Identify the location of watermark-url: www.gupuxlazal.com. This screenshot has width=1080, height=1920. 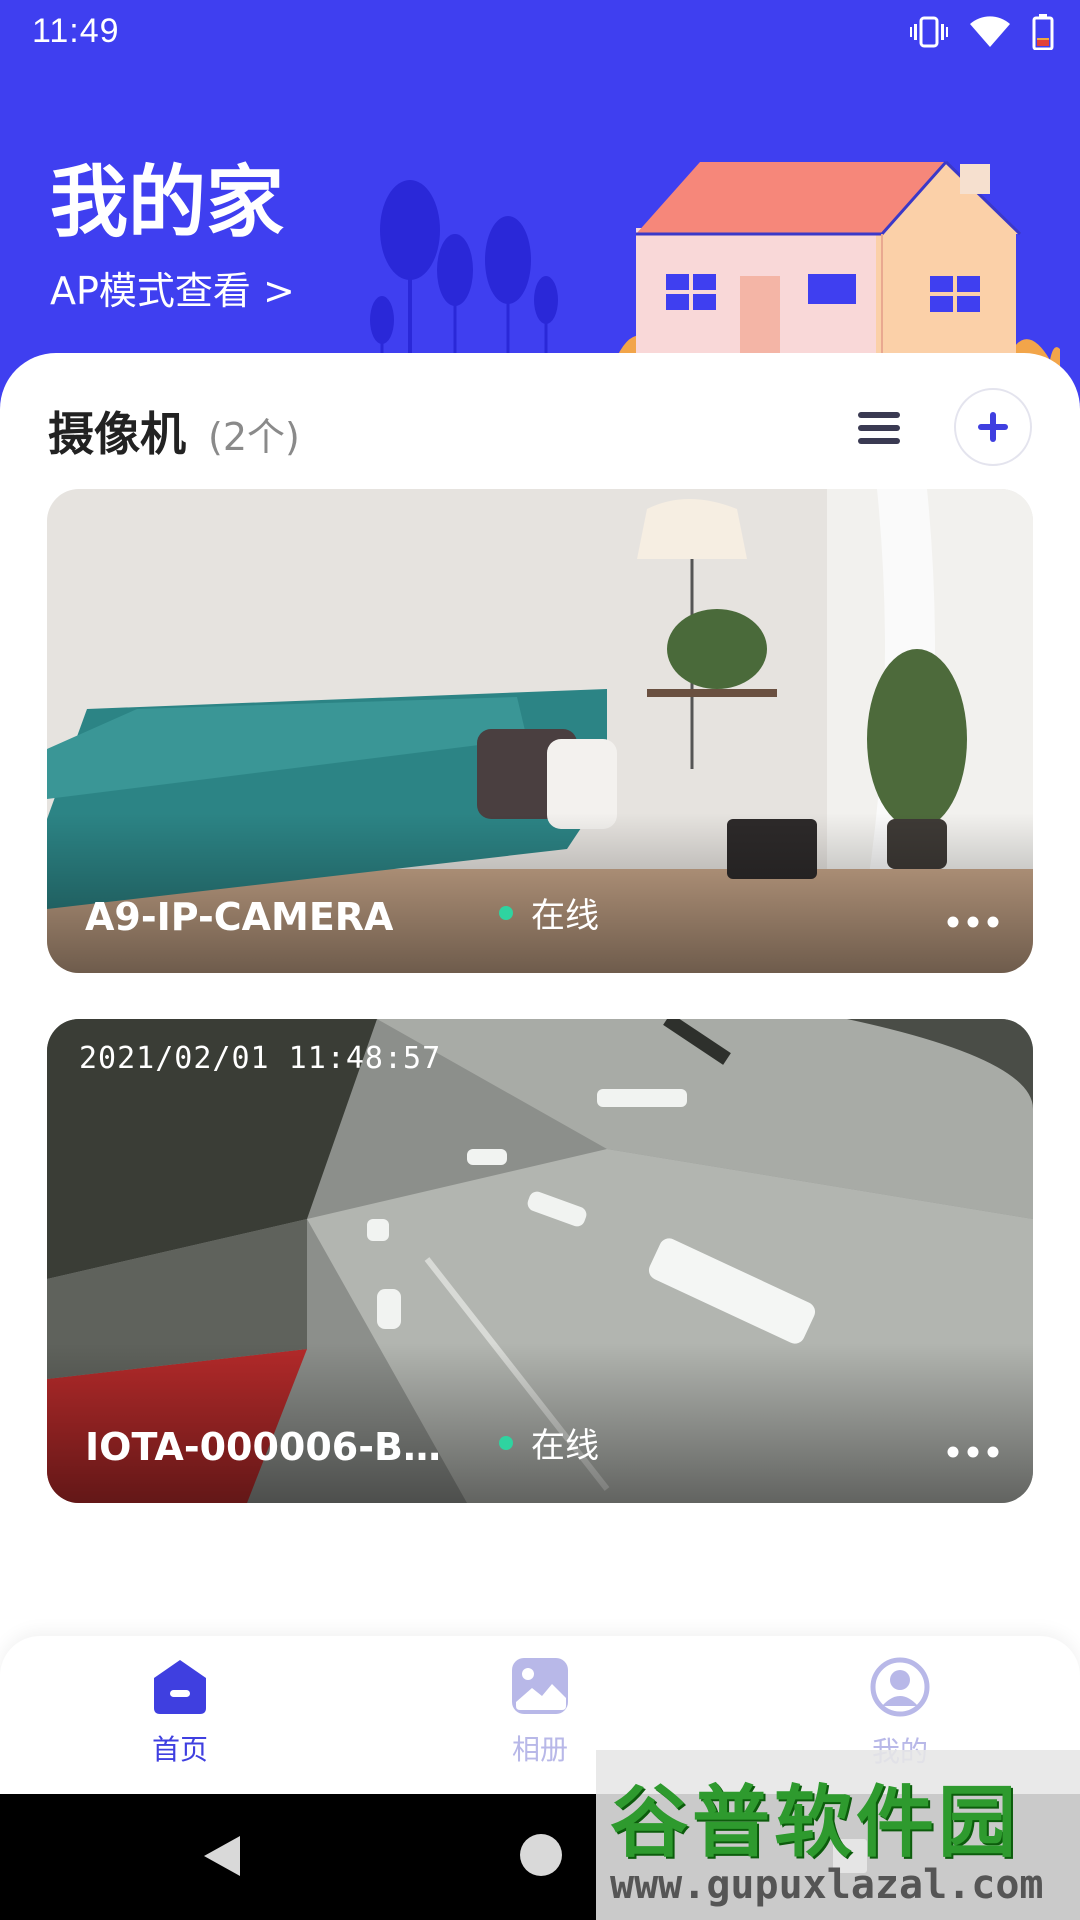
(827, 1885).